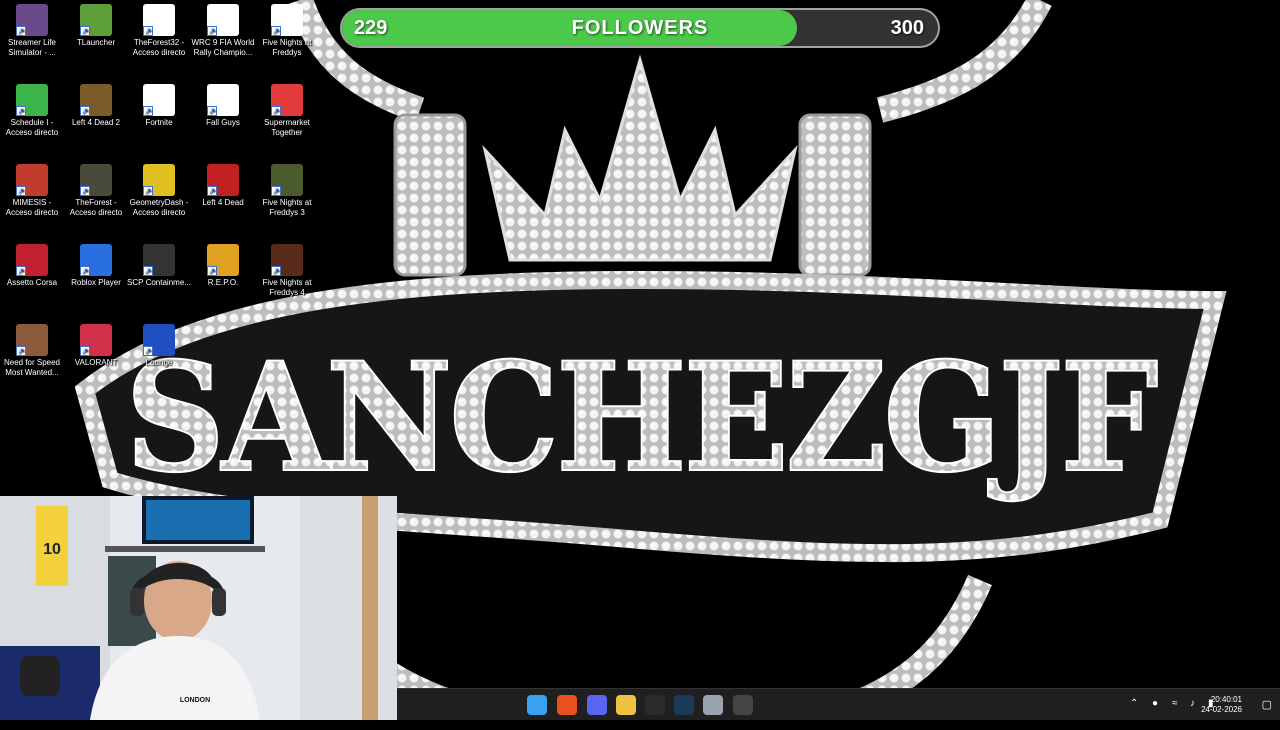  What do you see at coordinates (32, 191) in the screenshot?
I see `desktop-icon: ↗ MIMESIS - Acceso directo` at bounding box center [32, 191].